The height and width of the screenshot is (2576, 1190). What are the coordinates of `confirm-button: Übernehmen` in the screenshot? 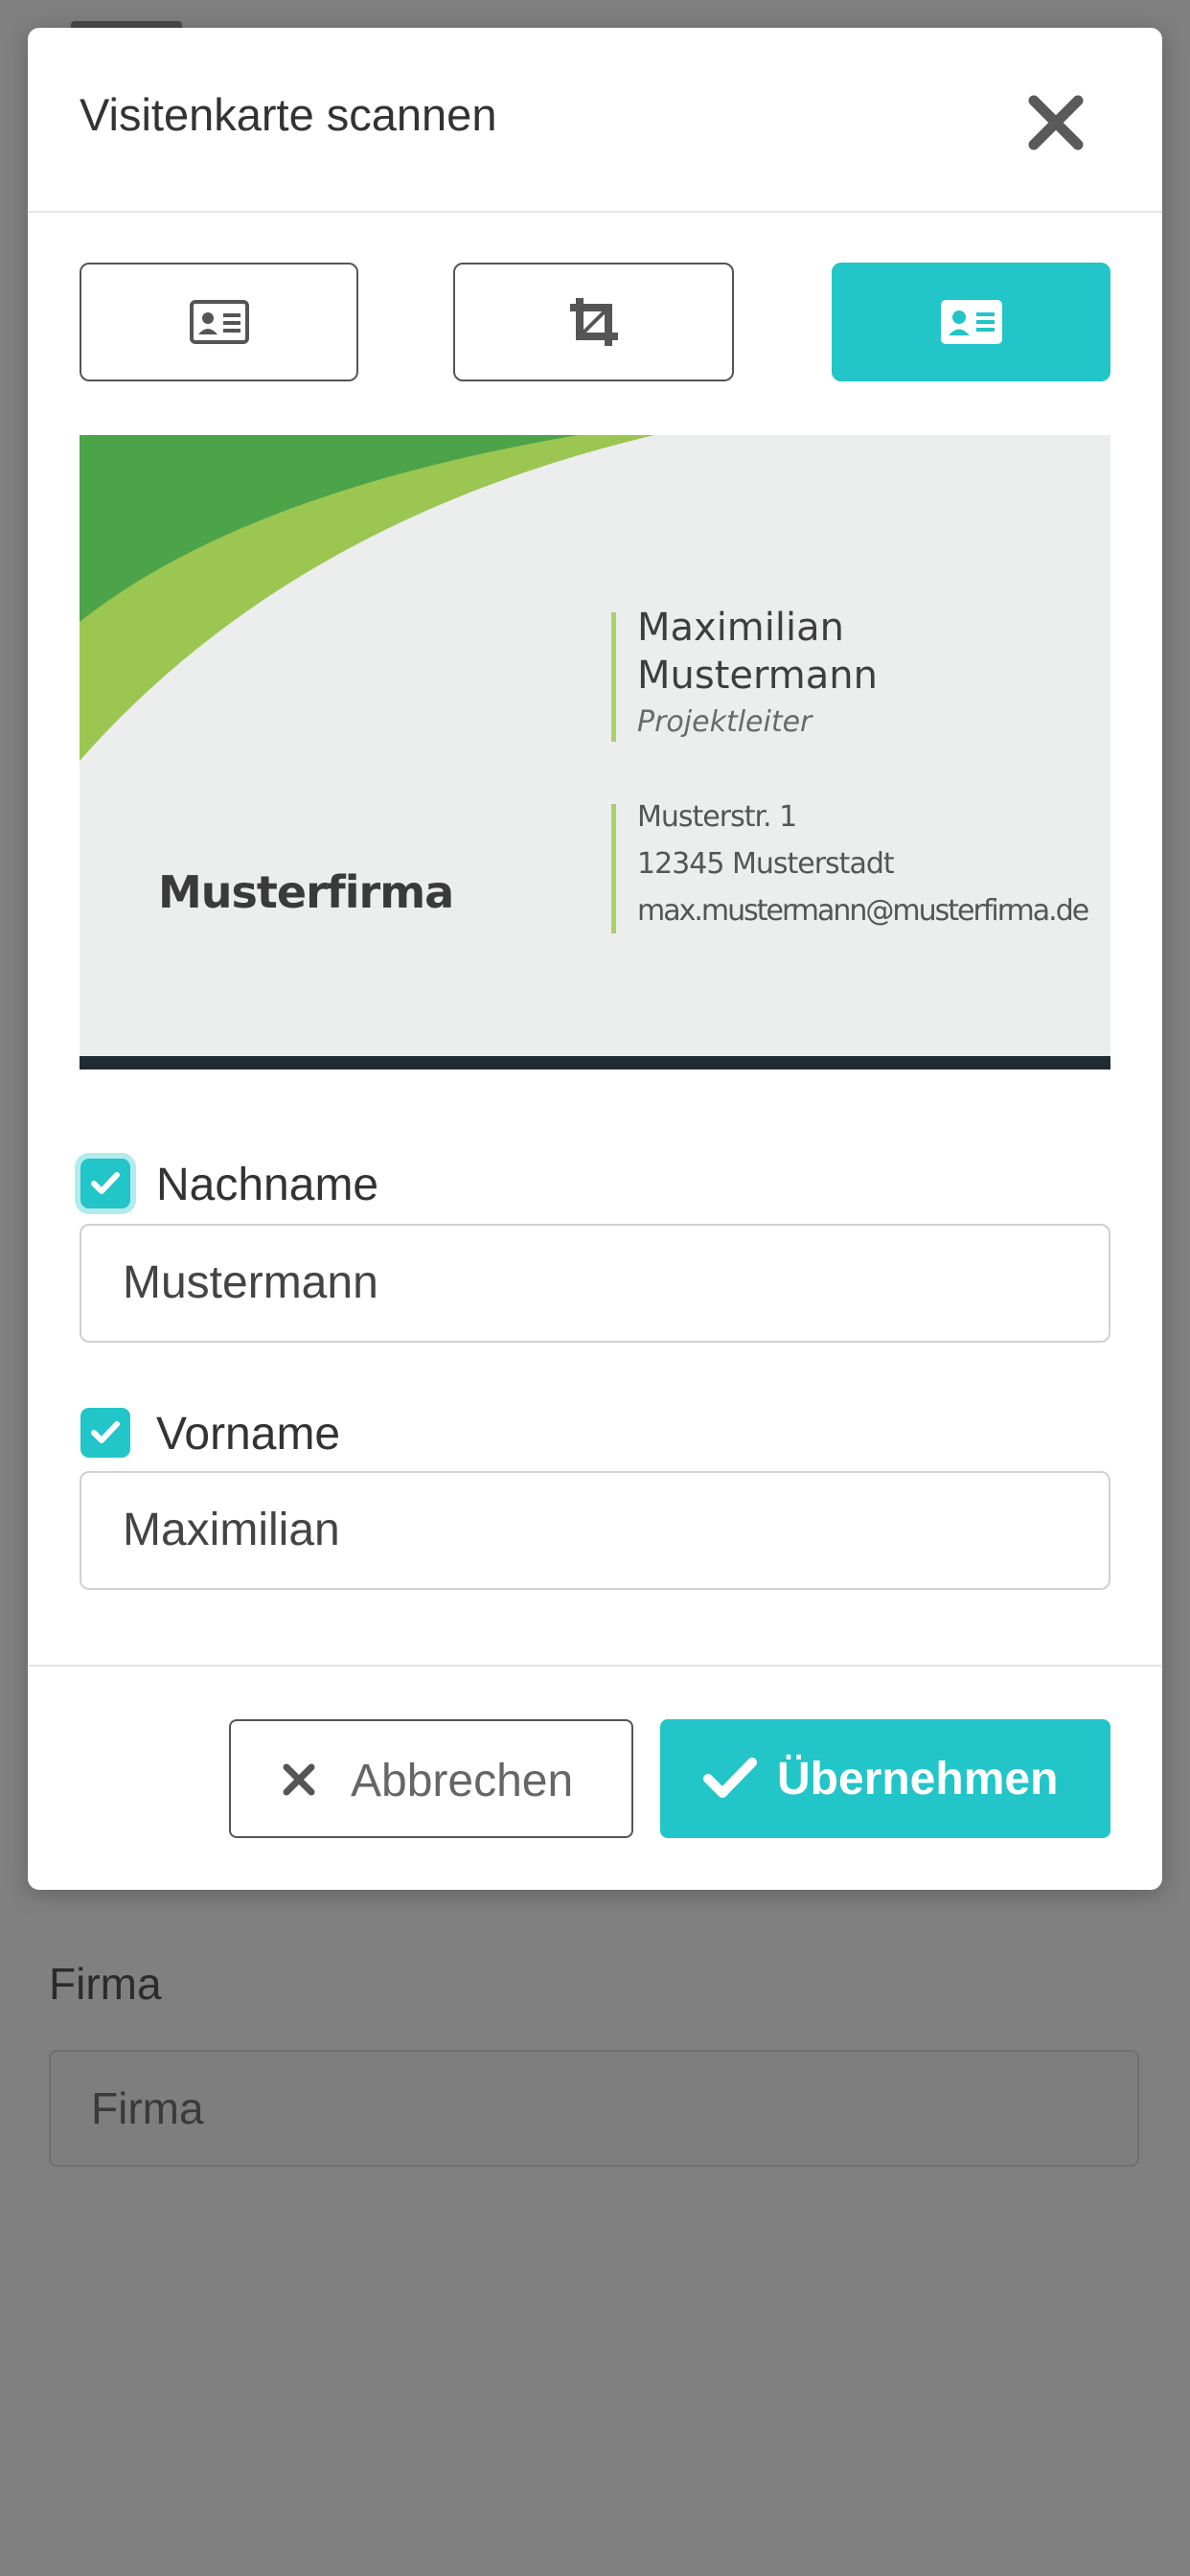 It's located at (885, 1778).